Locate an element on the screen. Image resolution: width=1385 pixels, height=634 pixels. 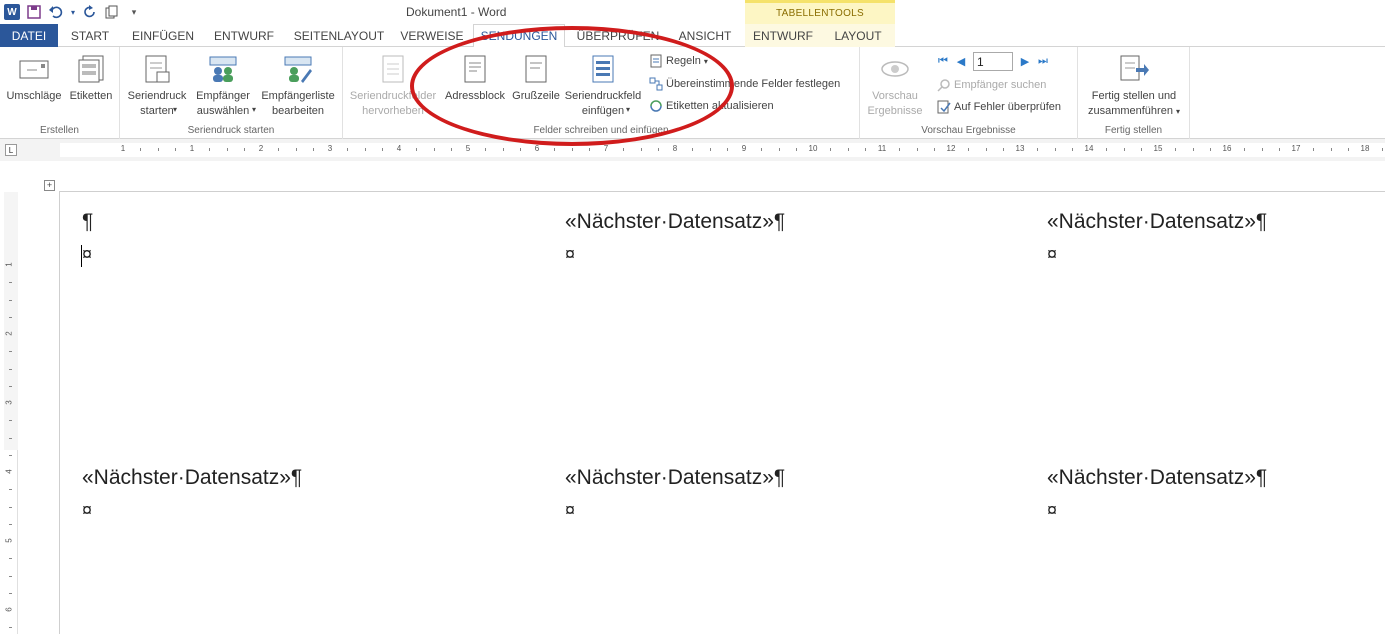
umschlaege-button: Umschläge is located at coordinates (34, 78).